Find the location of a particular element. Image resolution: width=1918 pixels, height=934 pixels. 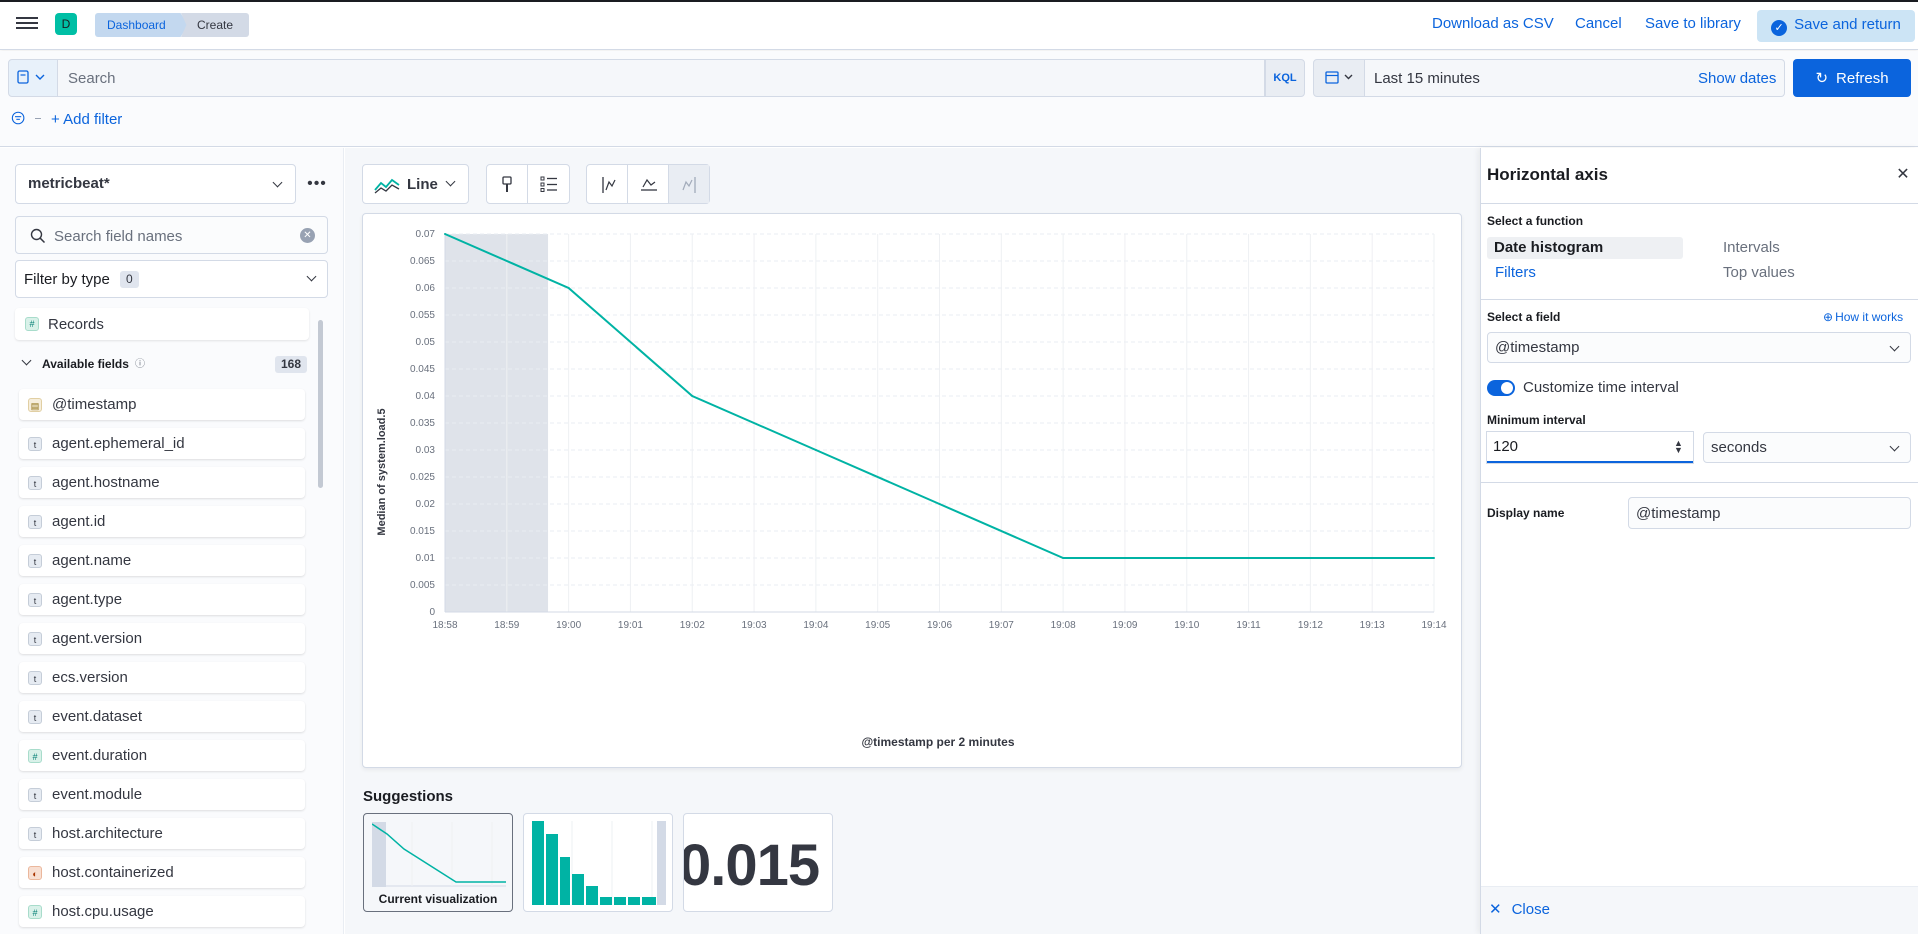

date-quick-select-button is located at coordinates (1339, 78).